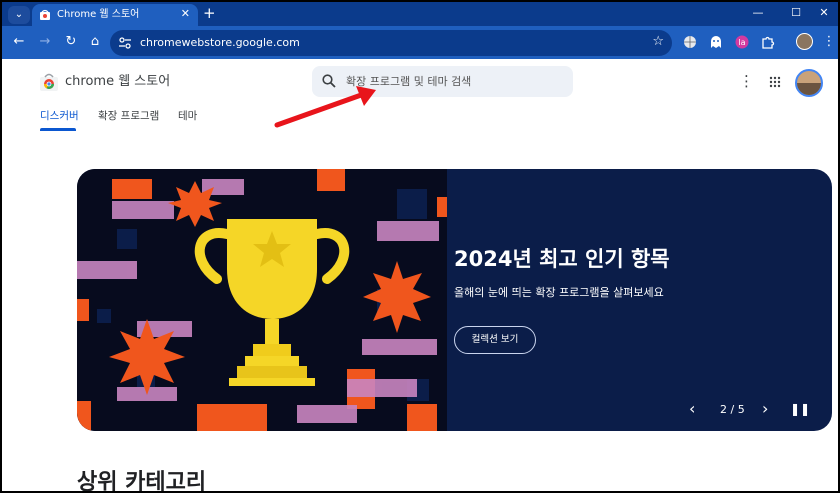 This screenshot has width=840, height=493. I want to click on extensions-puzzle-icon, so click(768, 42).